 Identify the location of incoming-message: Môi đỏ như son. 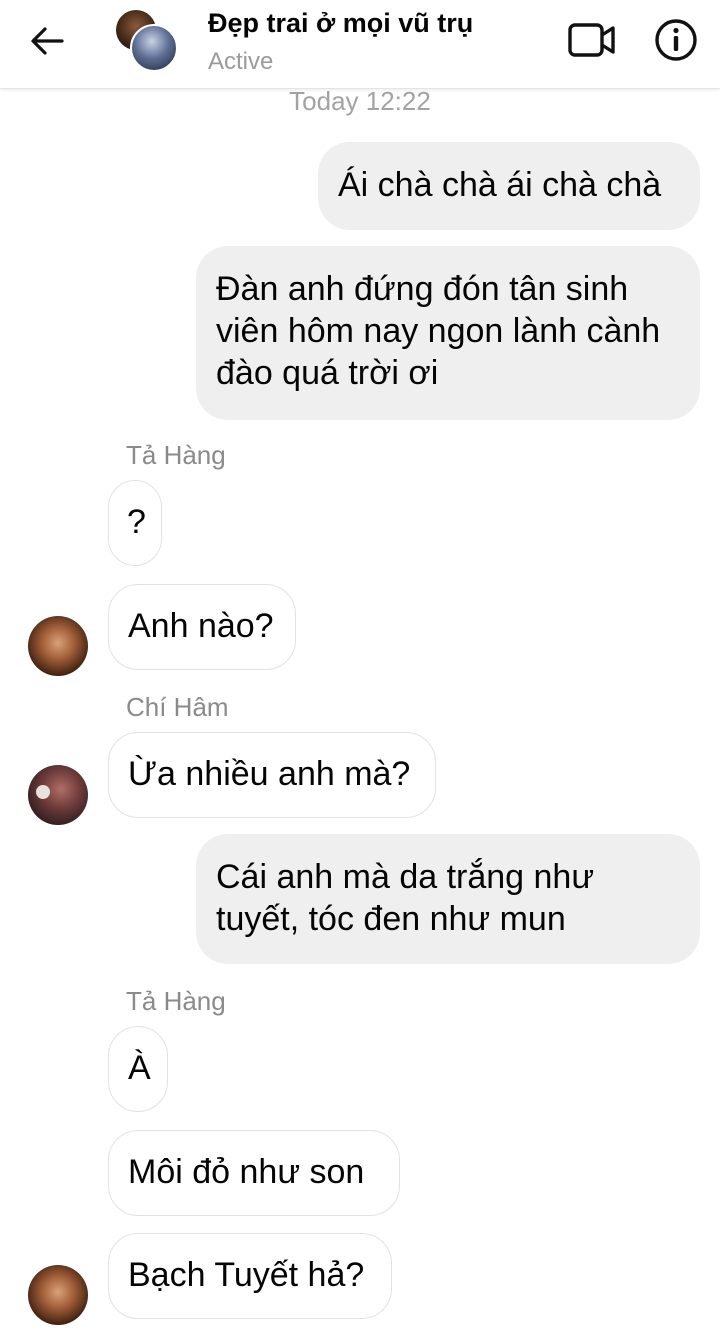
(254, 1173).